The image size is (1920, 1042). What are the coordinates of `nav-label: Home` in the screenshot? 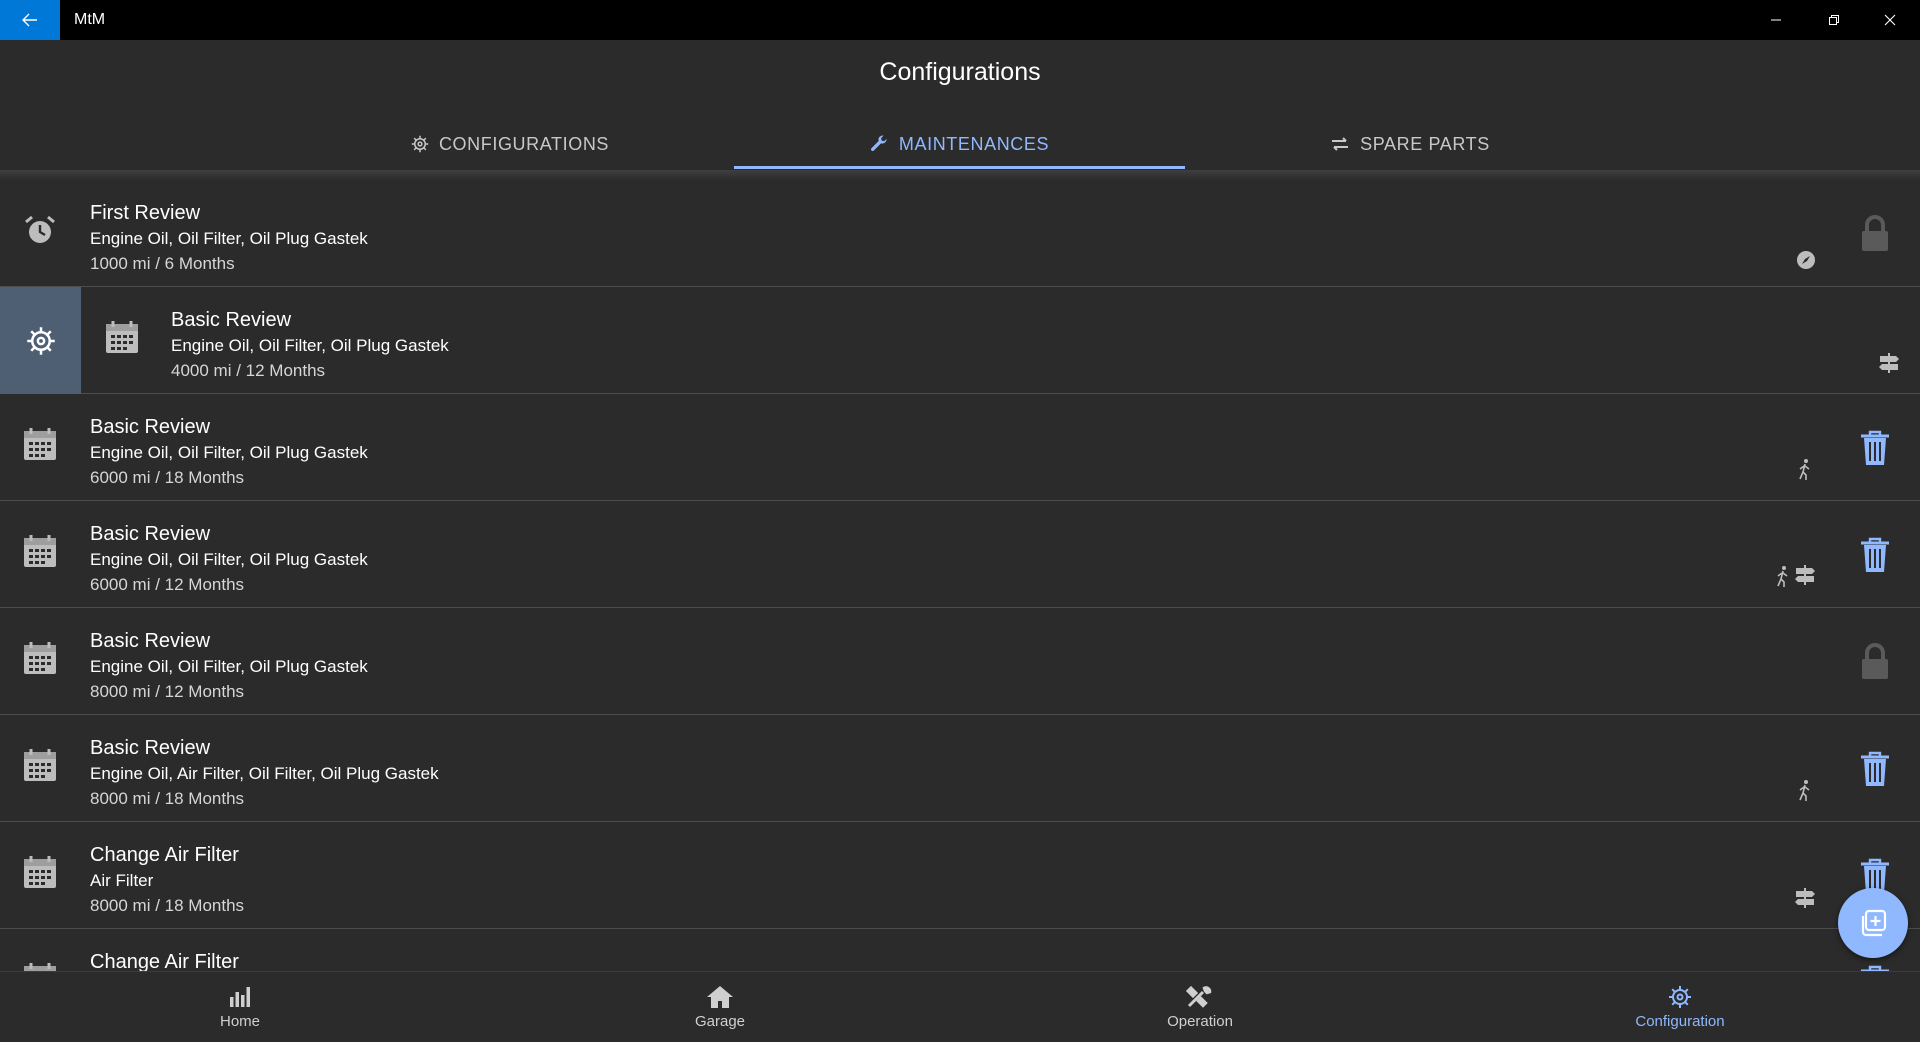 It's located at (239, 1021).